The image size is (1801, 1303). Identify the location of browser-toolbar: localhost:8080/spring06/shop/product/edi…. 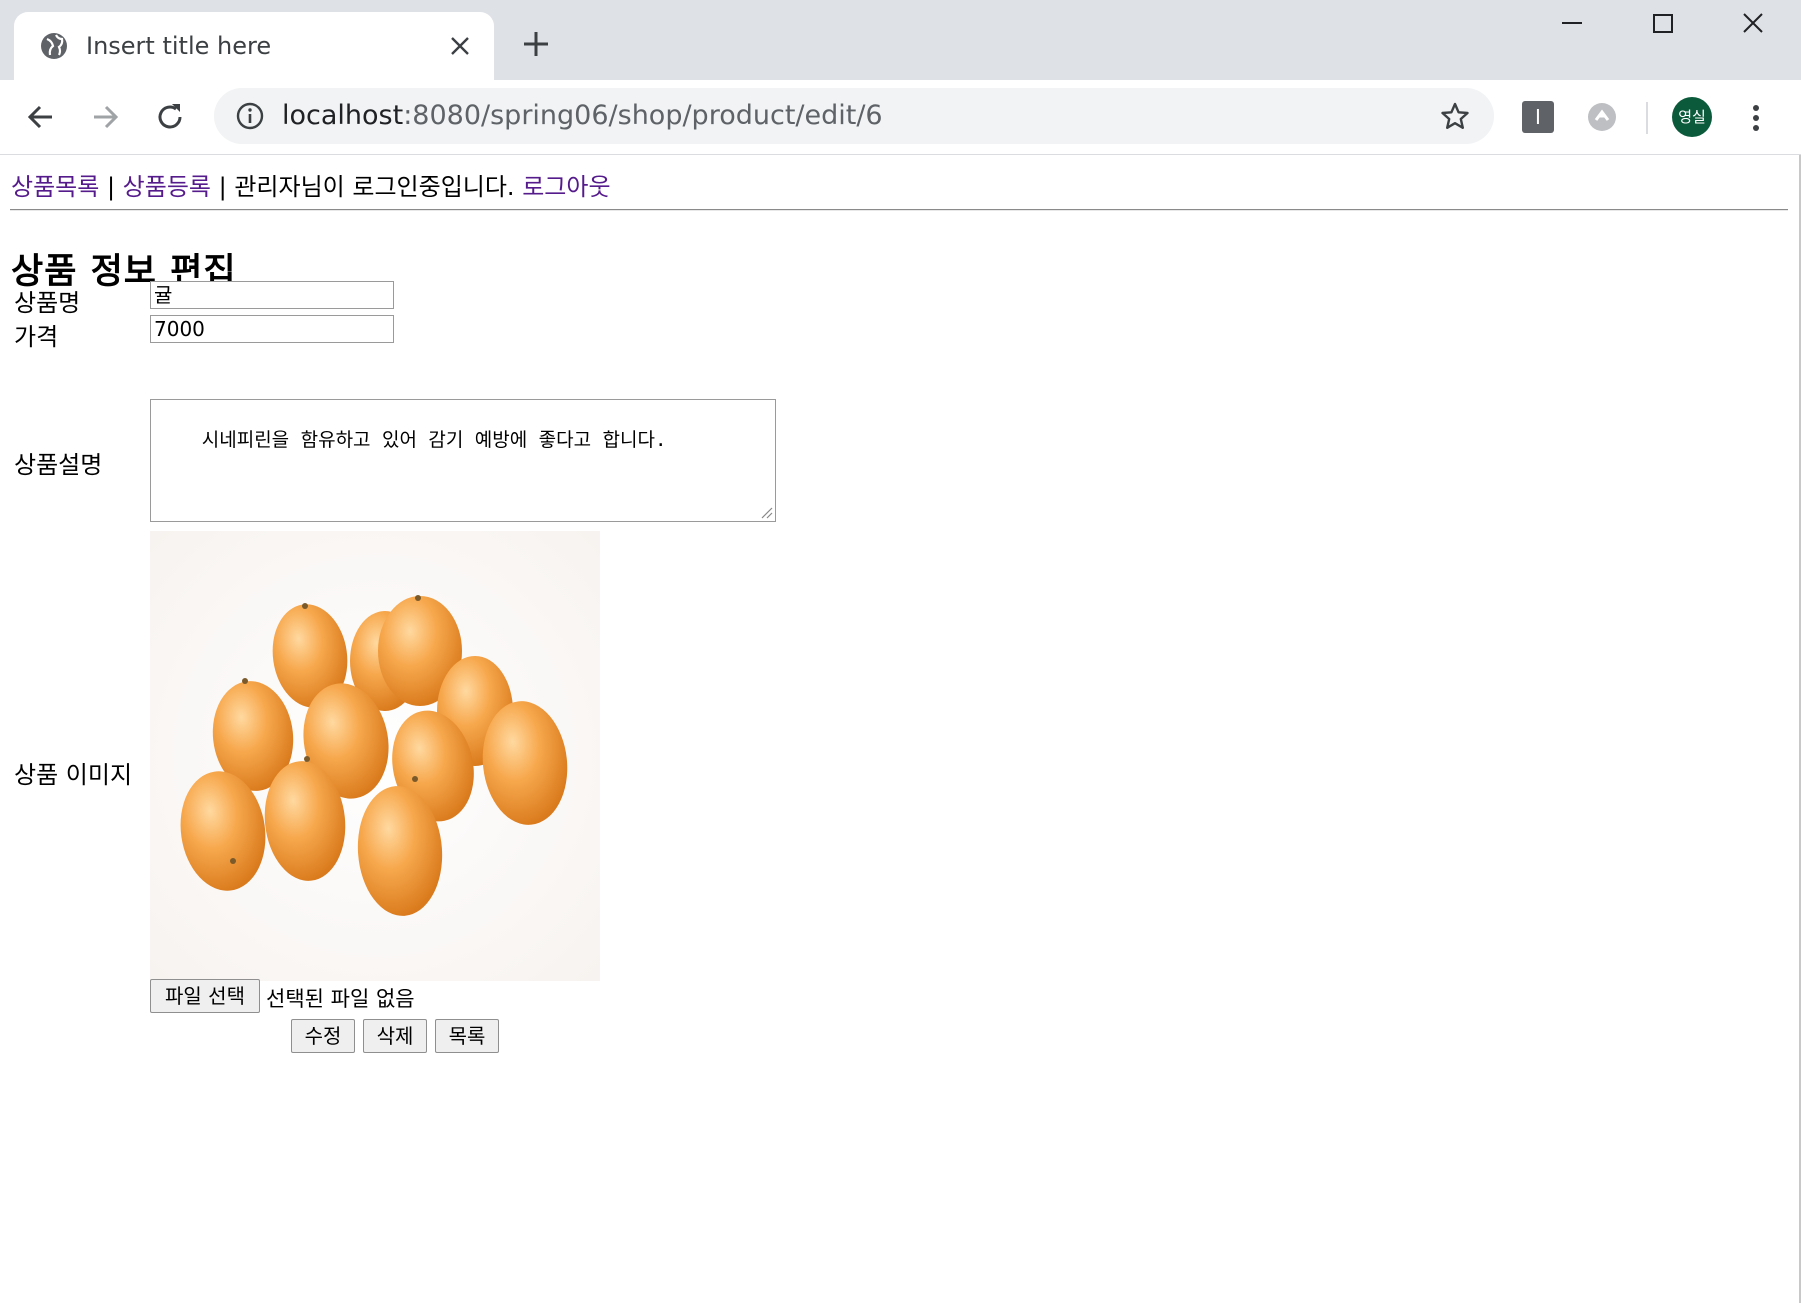
(900, 117).